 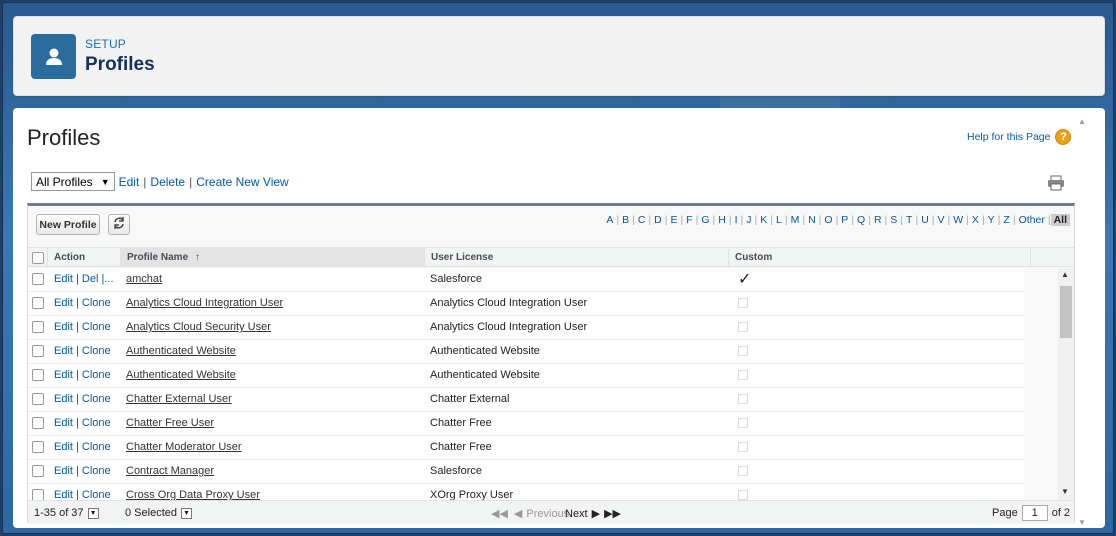 What do you see at coordinates (1032, 220) in the screenshot?
I see `alpha-filter-other: Other` at bounding box center [1032, 220].